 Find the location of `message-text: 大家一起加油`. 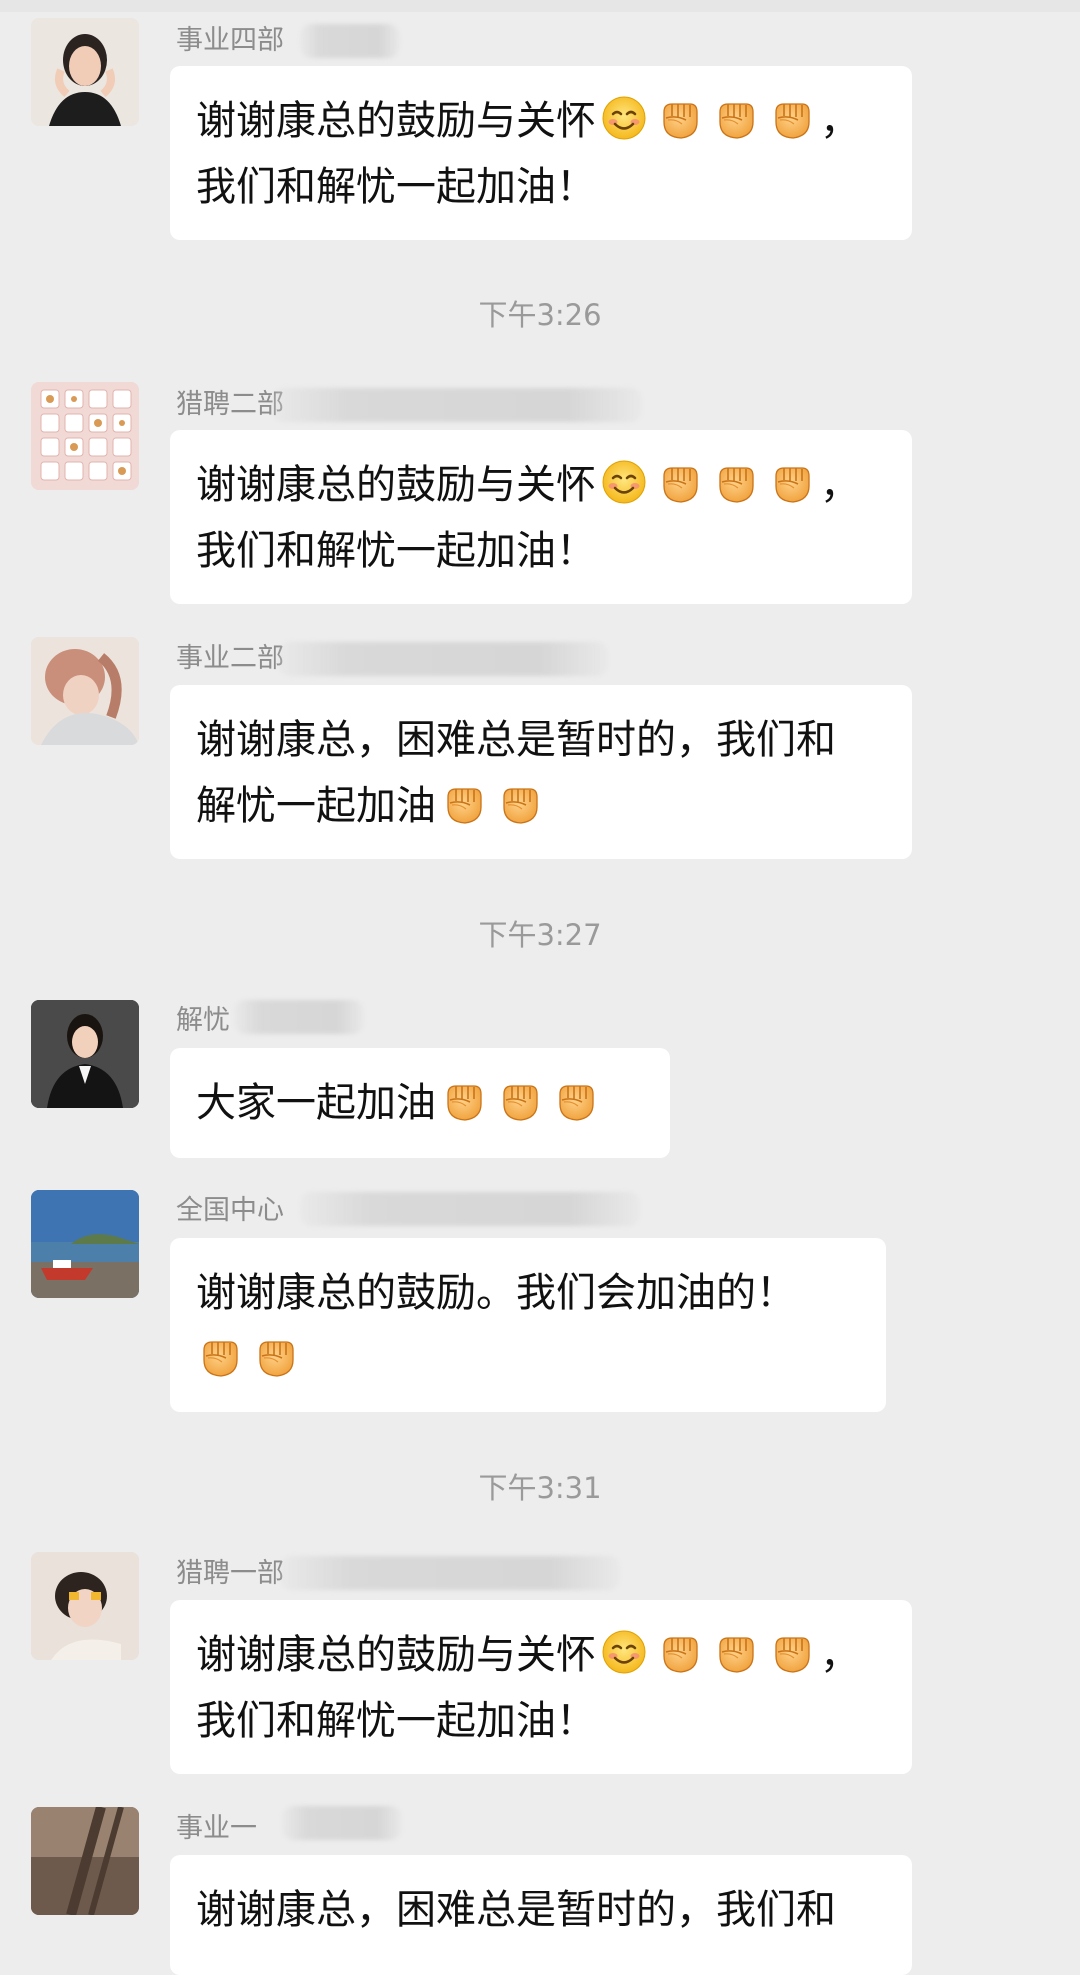

message-text: 大家一起加油 is located at coordinates (316, 1103).